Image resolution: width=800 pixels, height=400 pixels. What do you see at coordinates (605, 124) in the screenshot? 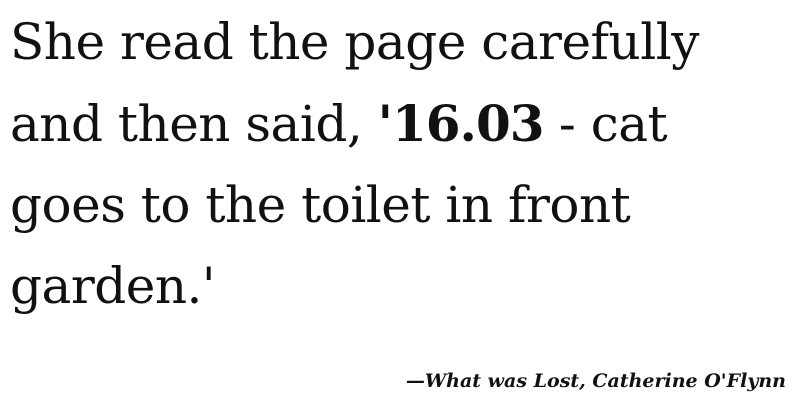
I see `quote-line-2-end: - cat` at bounding box center [605, 124].